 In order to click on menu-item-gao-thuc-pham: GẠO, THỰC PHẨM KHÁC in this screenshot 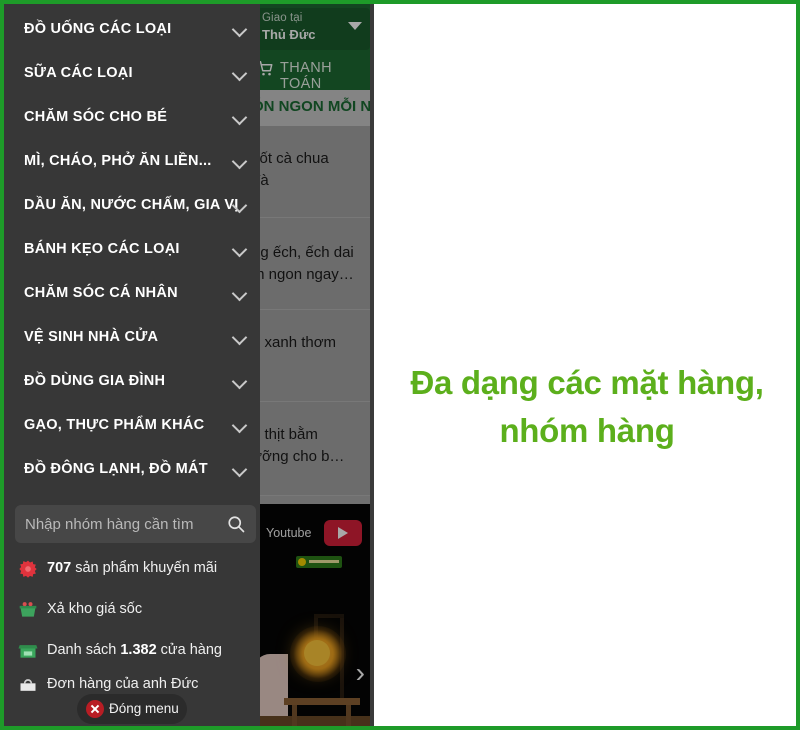, I will do `click(132, 428)`.